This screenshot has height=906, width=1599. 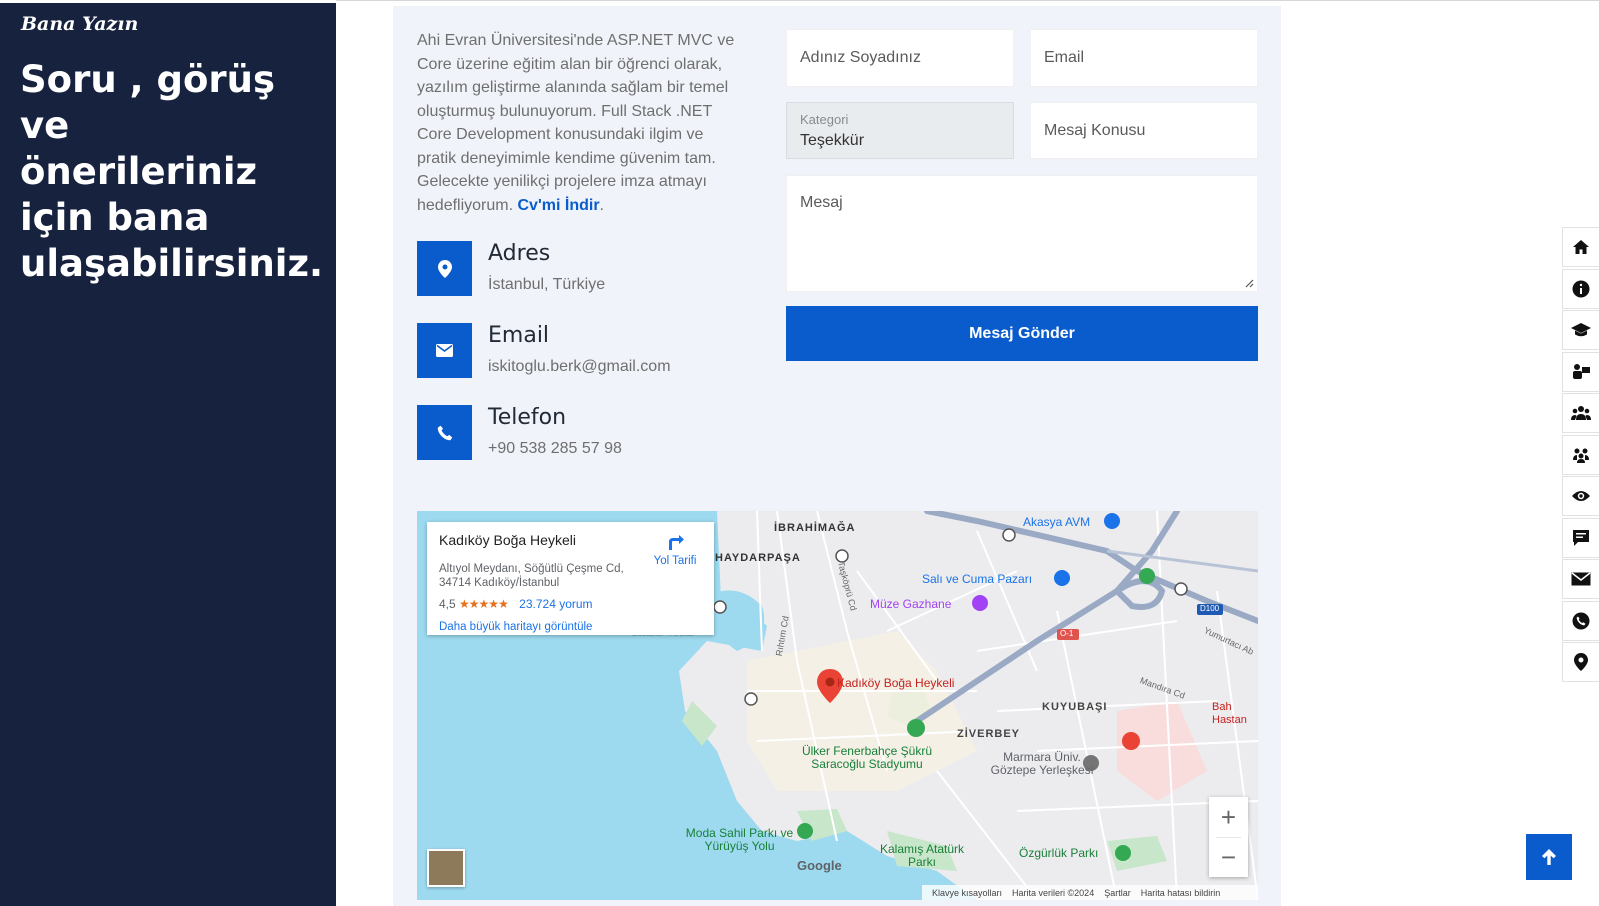 What do you see at coordinates (824, 119) in the screenshot?
I see `category-label: Kategori` at bounding box center [824, 119].